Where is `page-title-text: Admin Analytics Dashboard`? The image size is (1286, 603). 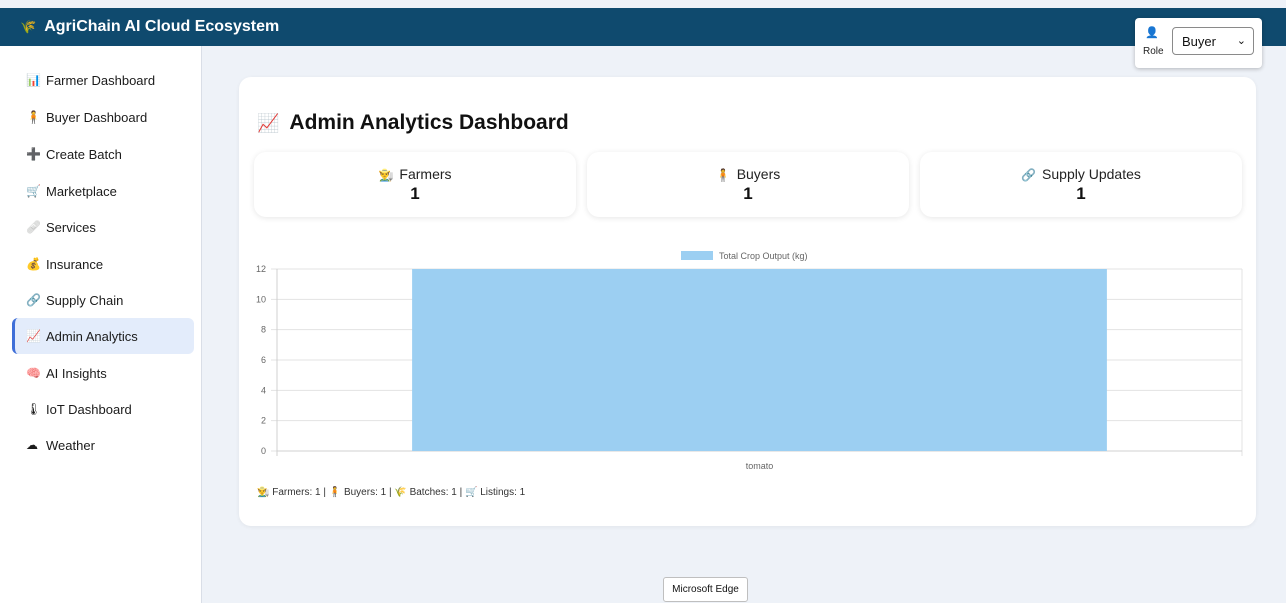
page-title-text: Admin Analytics Dashboard is located at coordinates (429, 122).